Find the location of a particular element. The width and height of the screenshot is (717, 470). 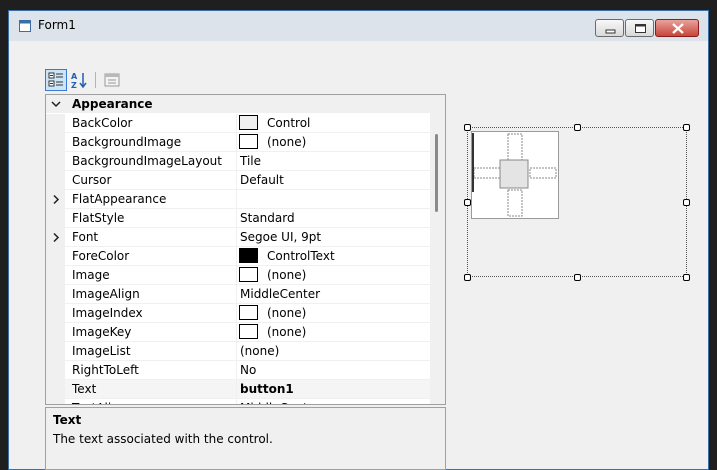

property-row-backgroundimage: BackgroundImage (none) is located at coordinates (245, 142).